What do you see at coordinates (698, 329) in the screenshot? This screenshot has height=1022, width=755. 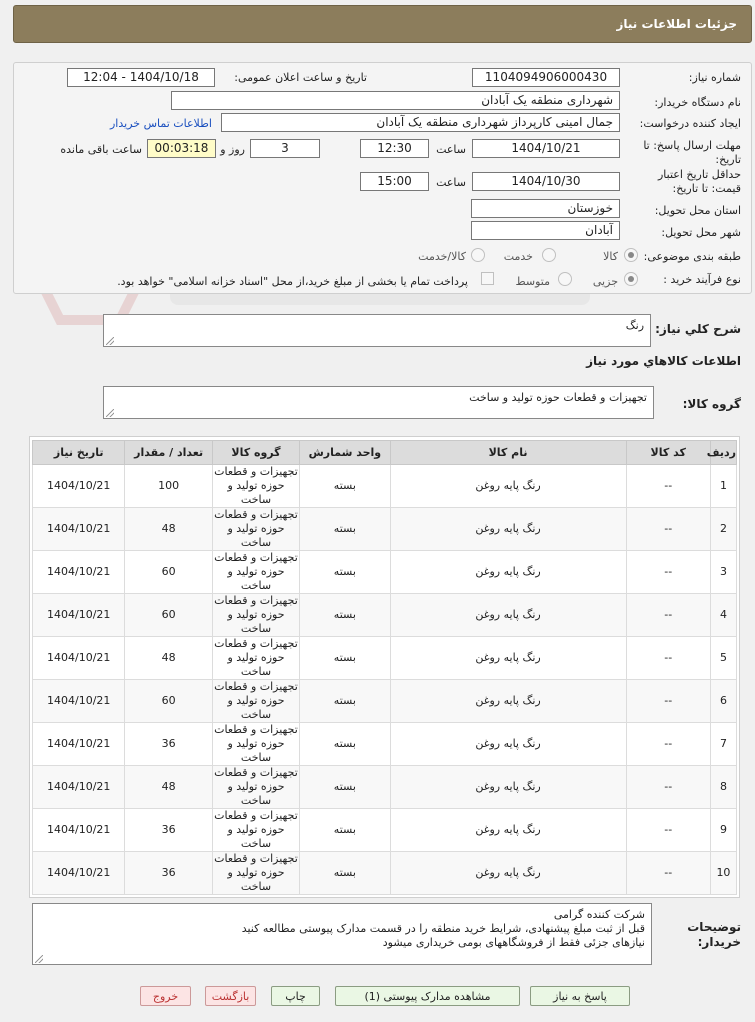 I see `summary-label: شرح كلي نياز:` at bounding box center [698, 329].